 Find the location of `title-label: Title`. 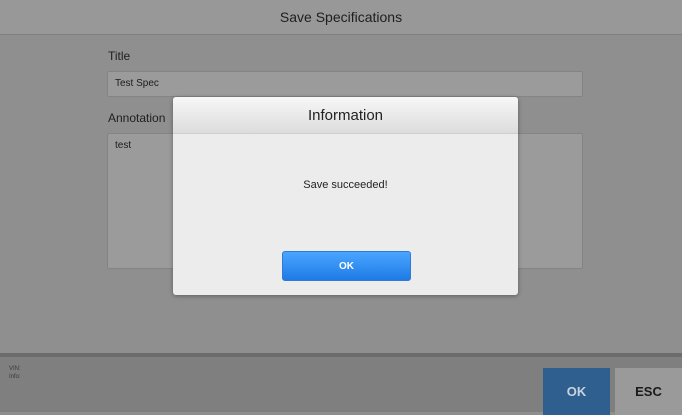

title-label: Title is located at coordinates (119, 56).